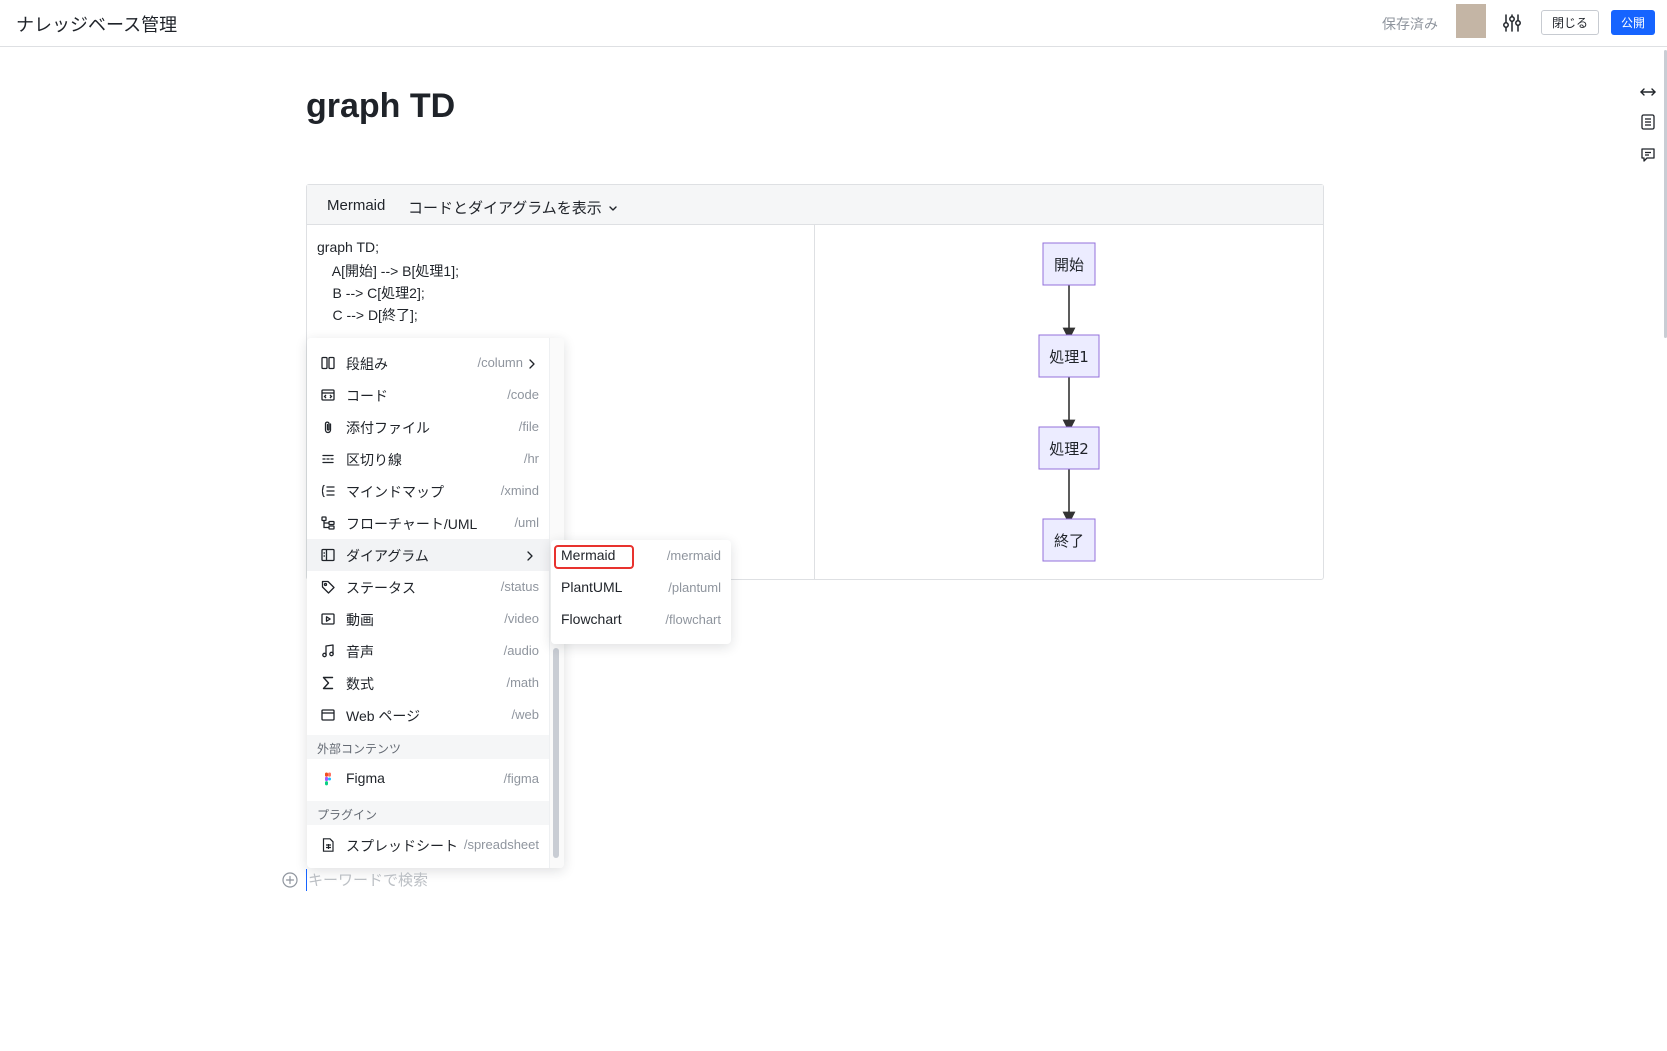 Image resolution: width=1667 pixels, height=1051 pixels. What do you see at coordinates (328, 683) in the screenshot?
I see `sigma-icon` at bounding box center [328, 683].